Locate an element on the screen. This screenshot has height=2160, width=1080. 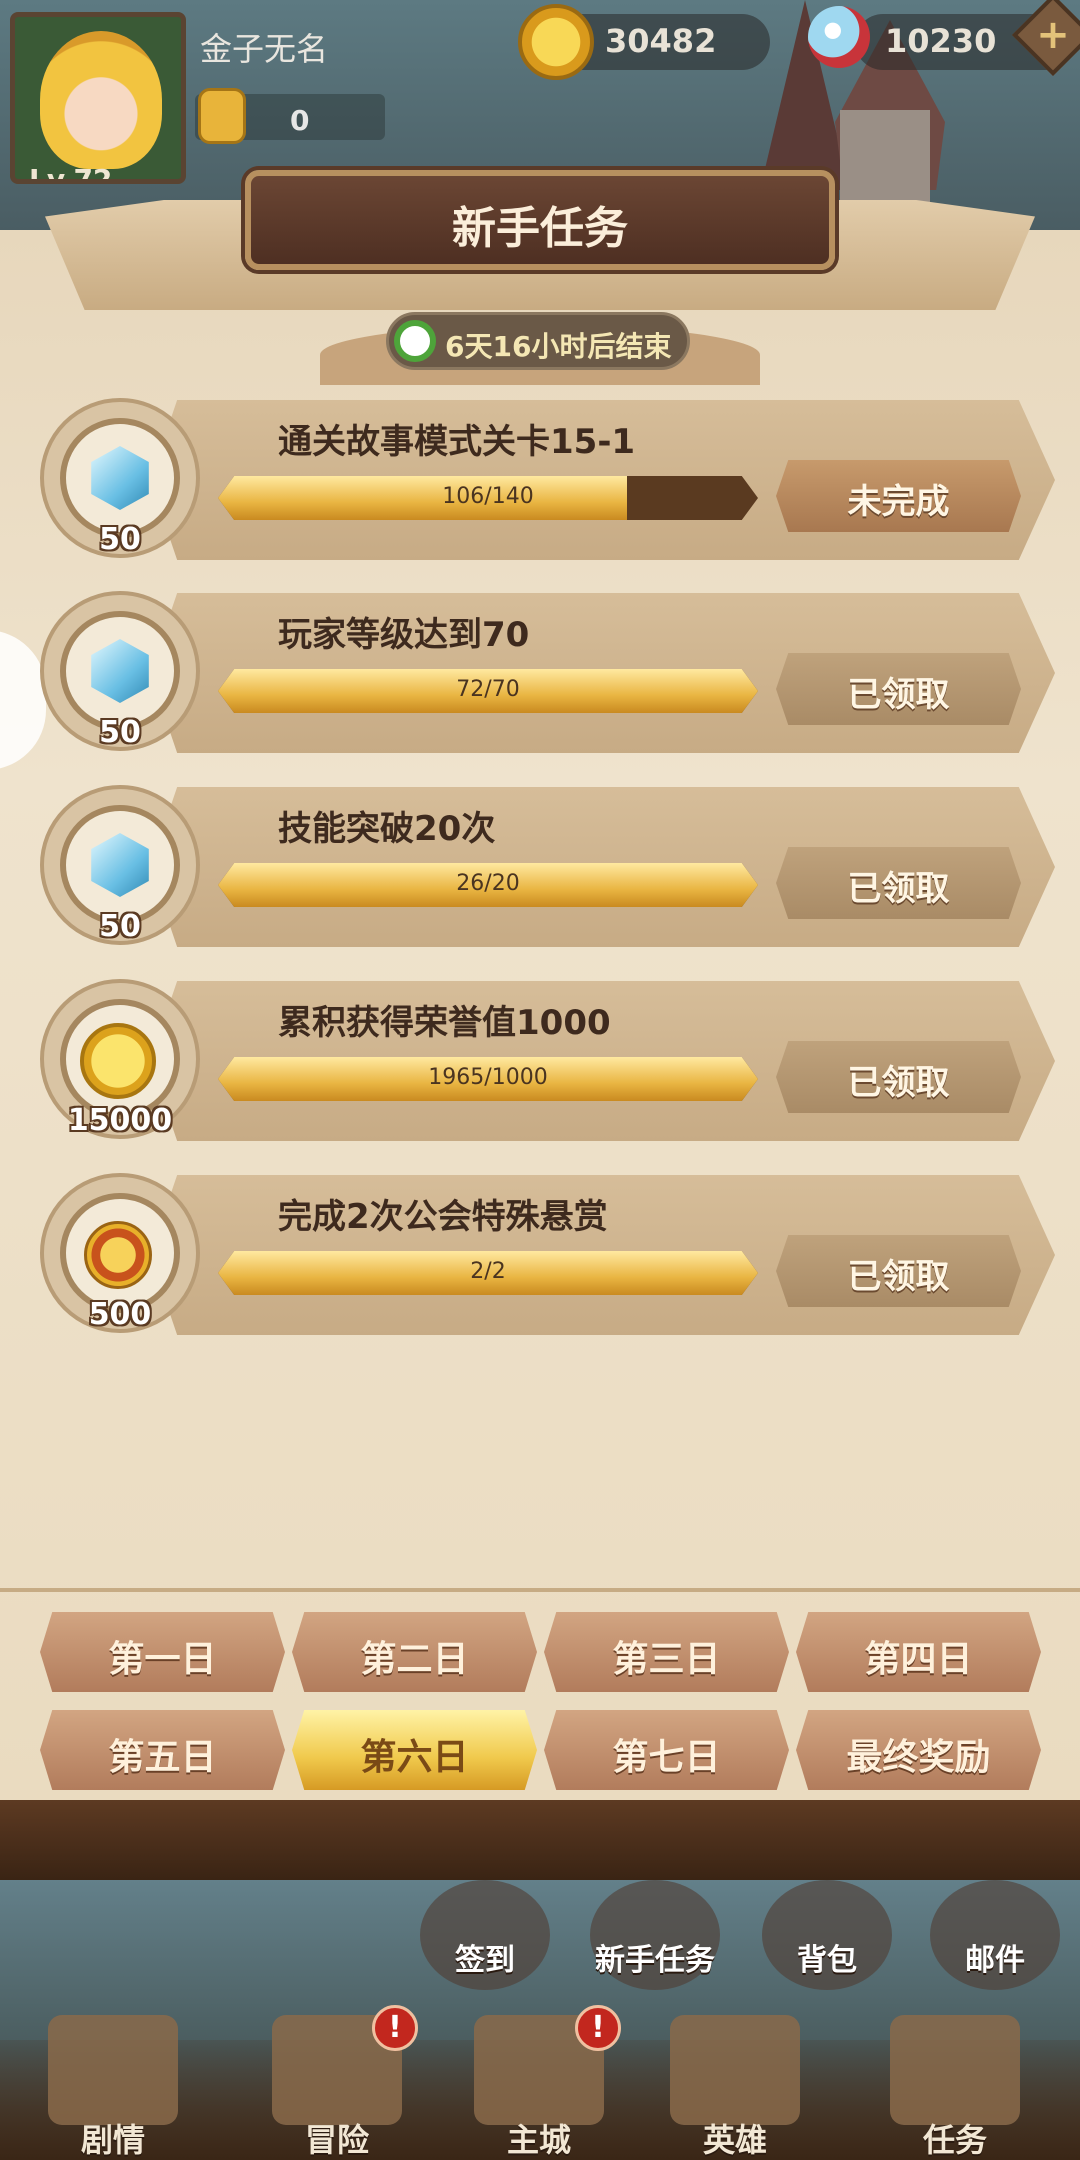
day-label: 第七日 is located at coordinates (666, 1757).